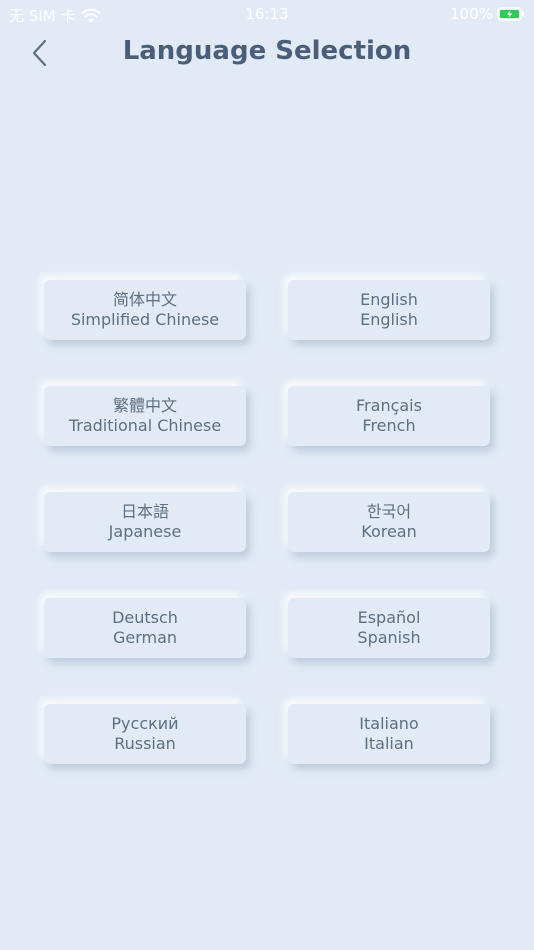  What do you see at coordinates (145, 723) in the screenshot?
I see `language-native-name: Русский` at bounding box center [145, 723].